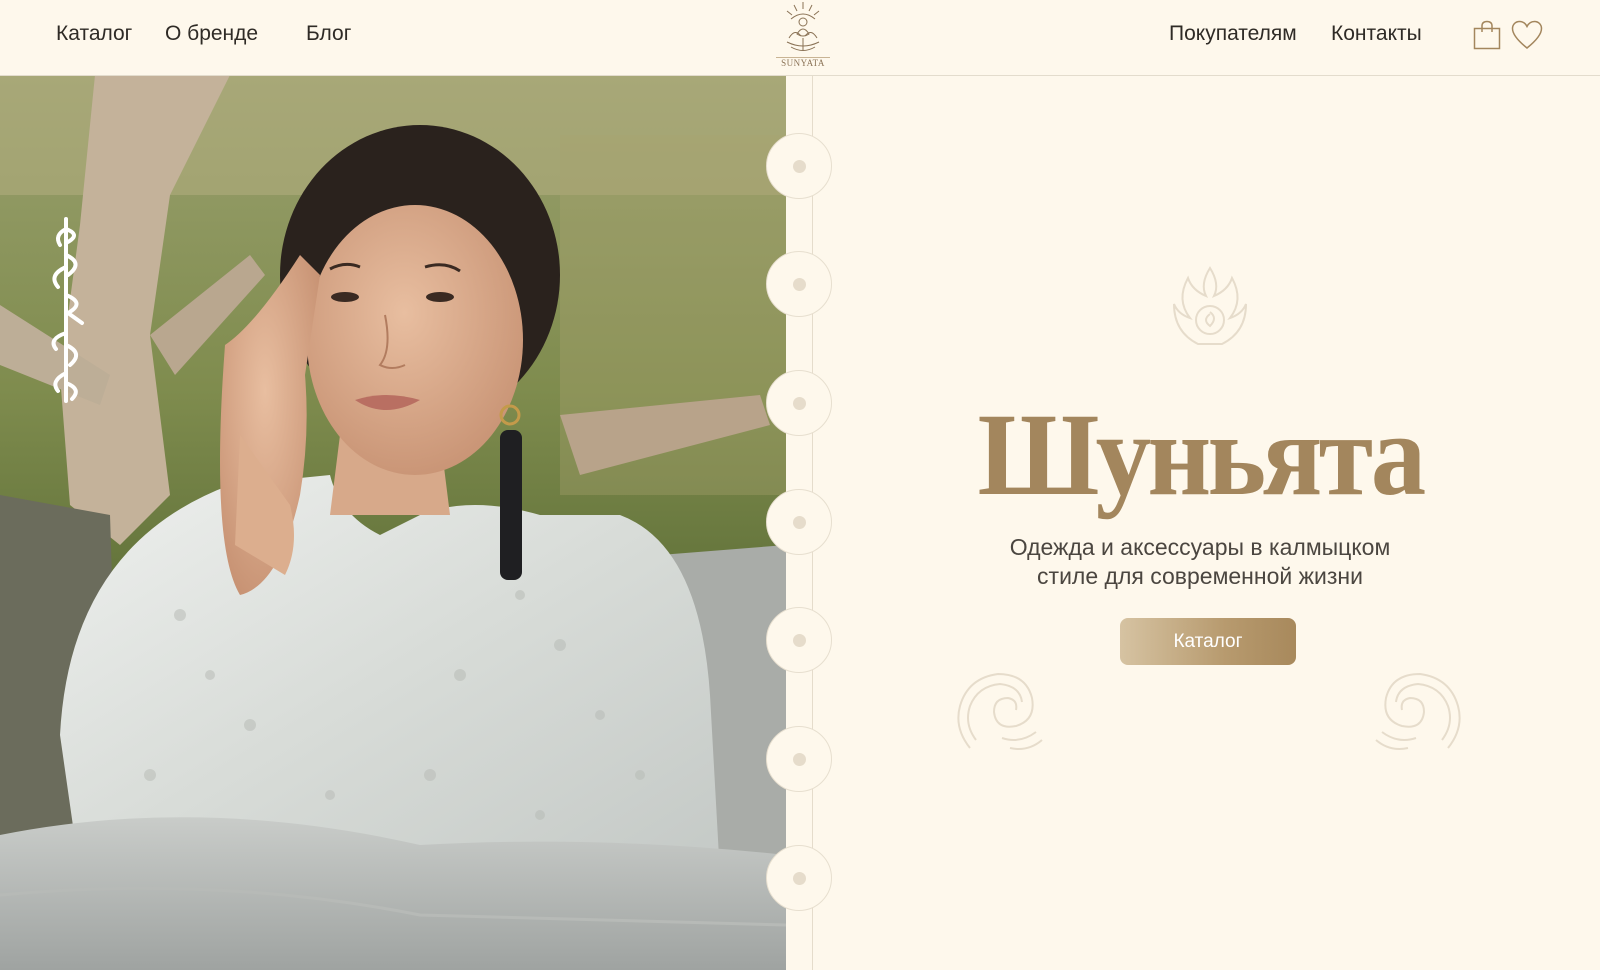 This screenshot has width=1600, height=970. I want to click on hero-subtitle-line-2: стиле для современной жизни, so click(1200, 576).